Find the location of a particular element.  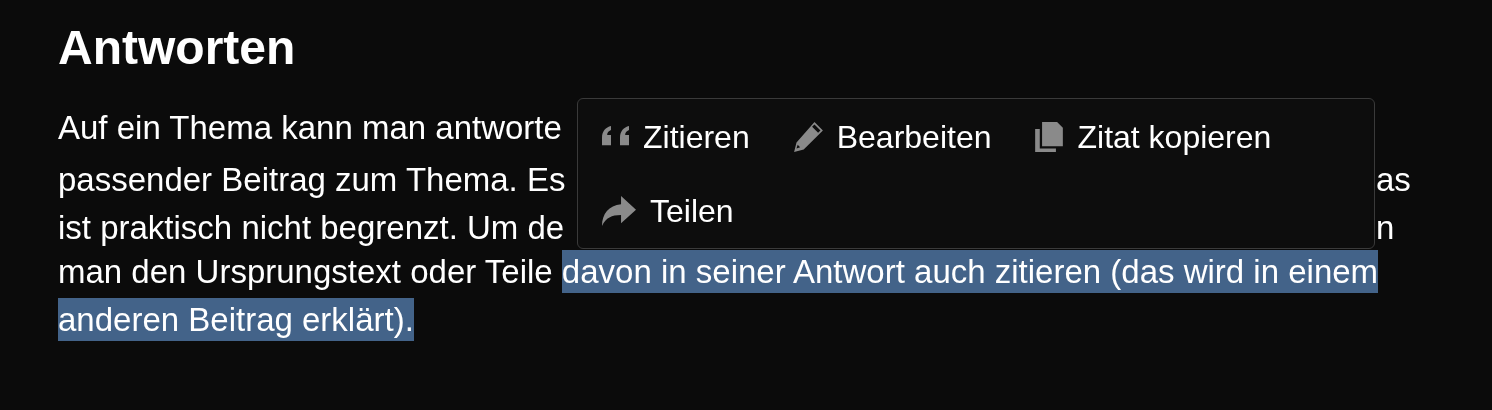

menu-item: Bearbeiten is located at coordinates (892, 137).